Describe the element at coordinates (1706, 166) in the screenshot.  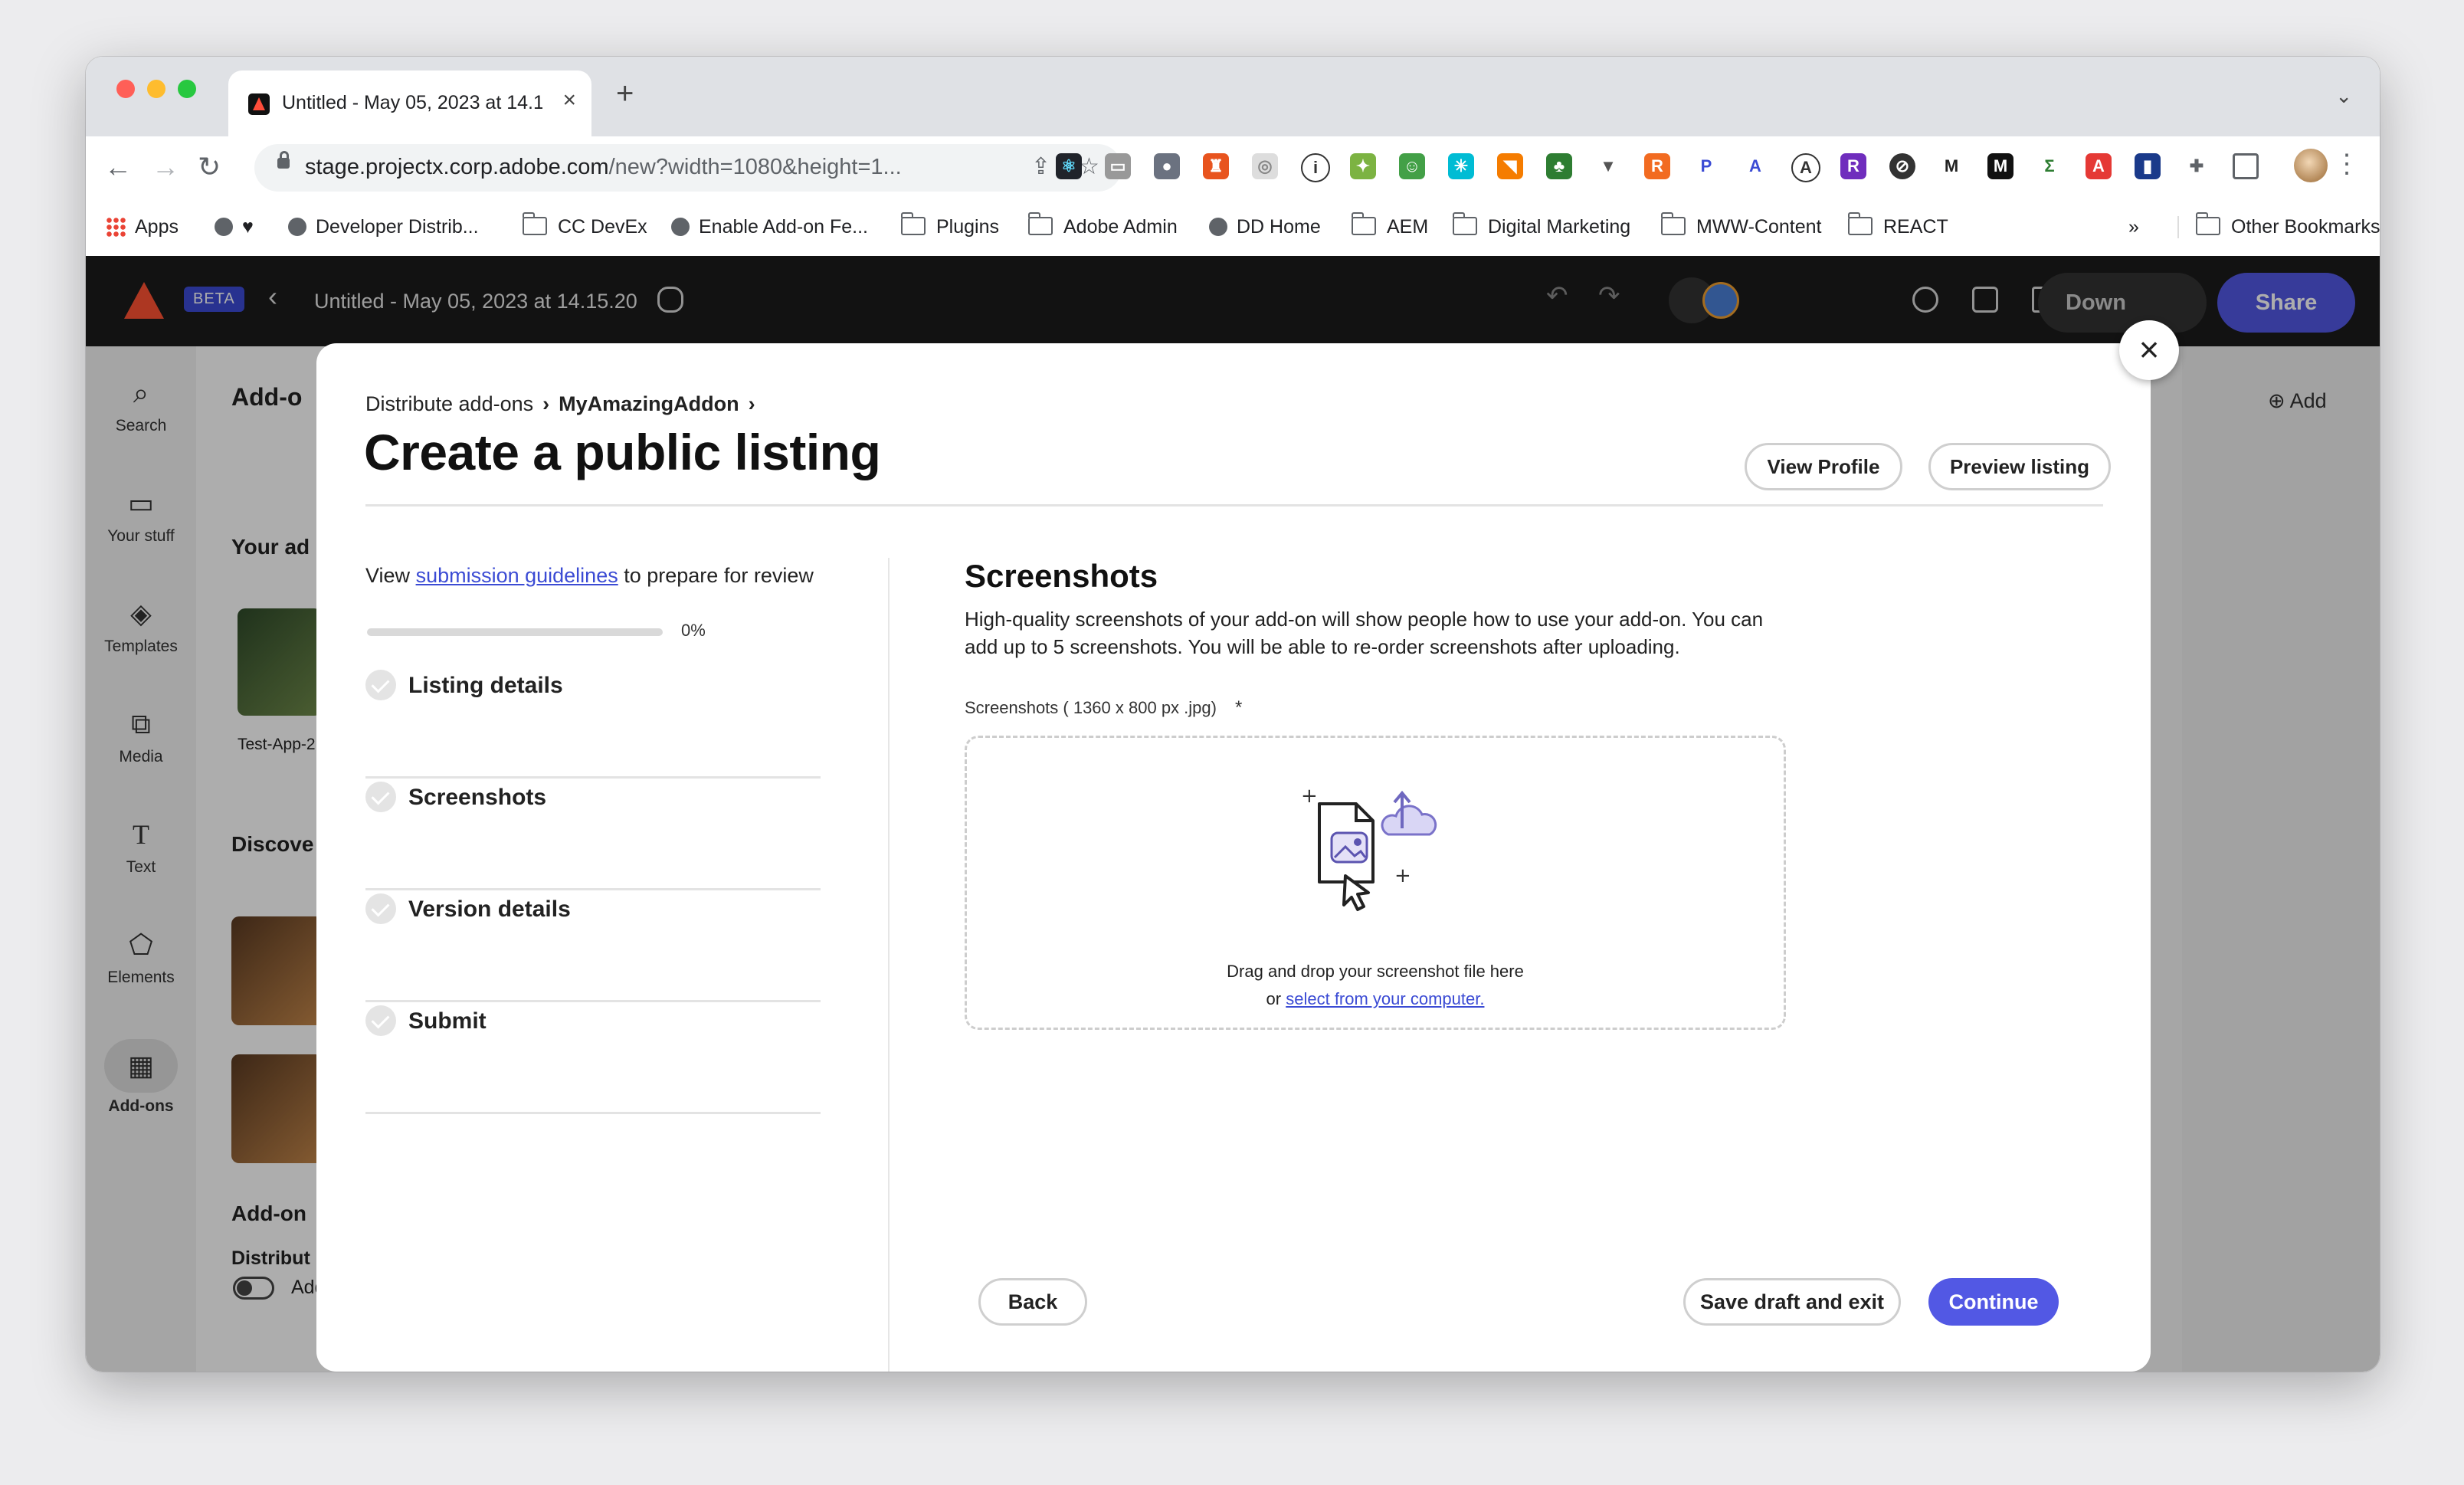
I see `extension-icon: P` at that location.